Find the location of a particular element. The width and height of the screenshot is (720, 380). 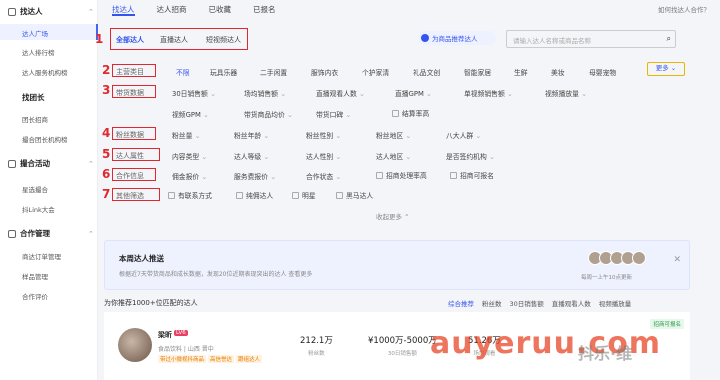

metric-label: 粉丝数 is located at coordinates (316, 354).